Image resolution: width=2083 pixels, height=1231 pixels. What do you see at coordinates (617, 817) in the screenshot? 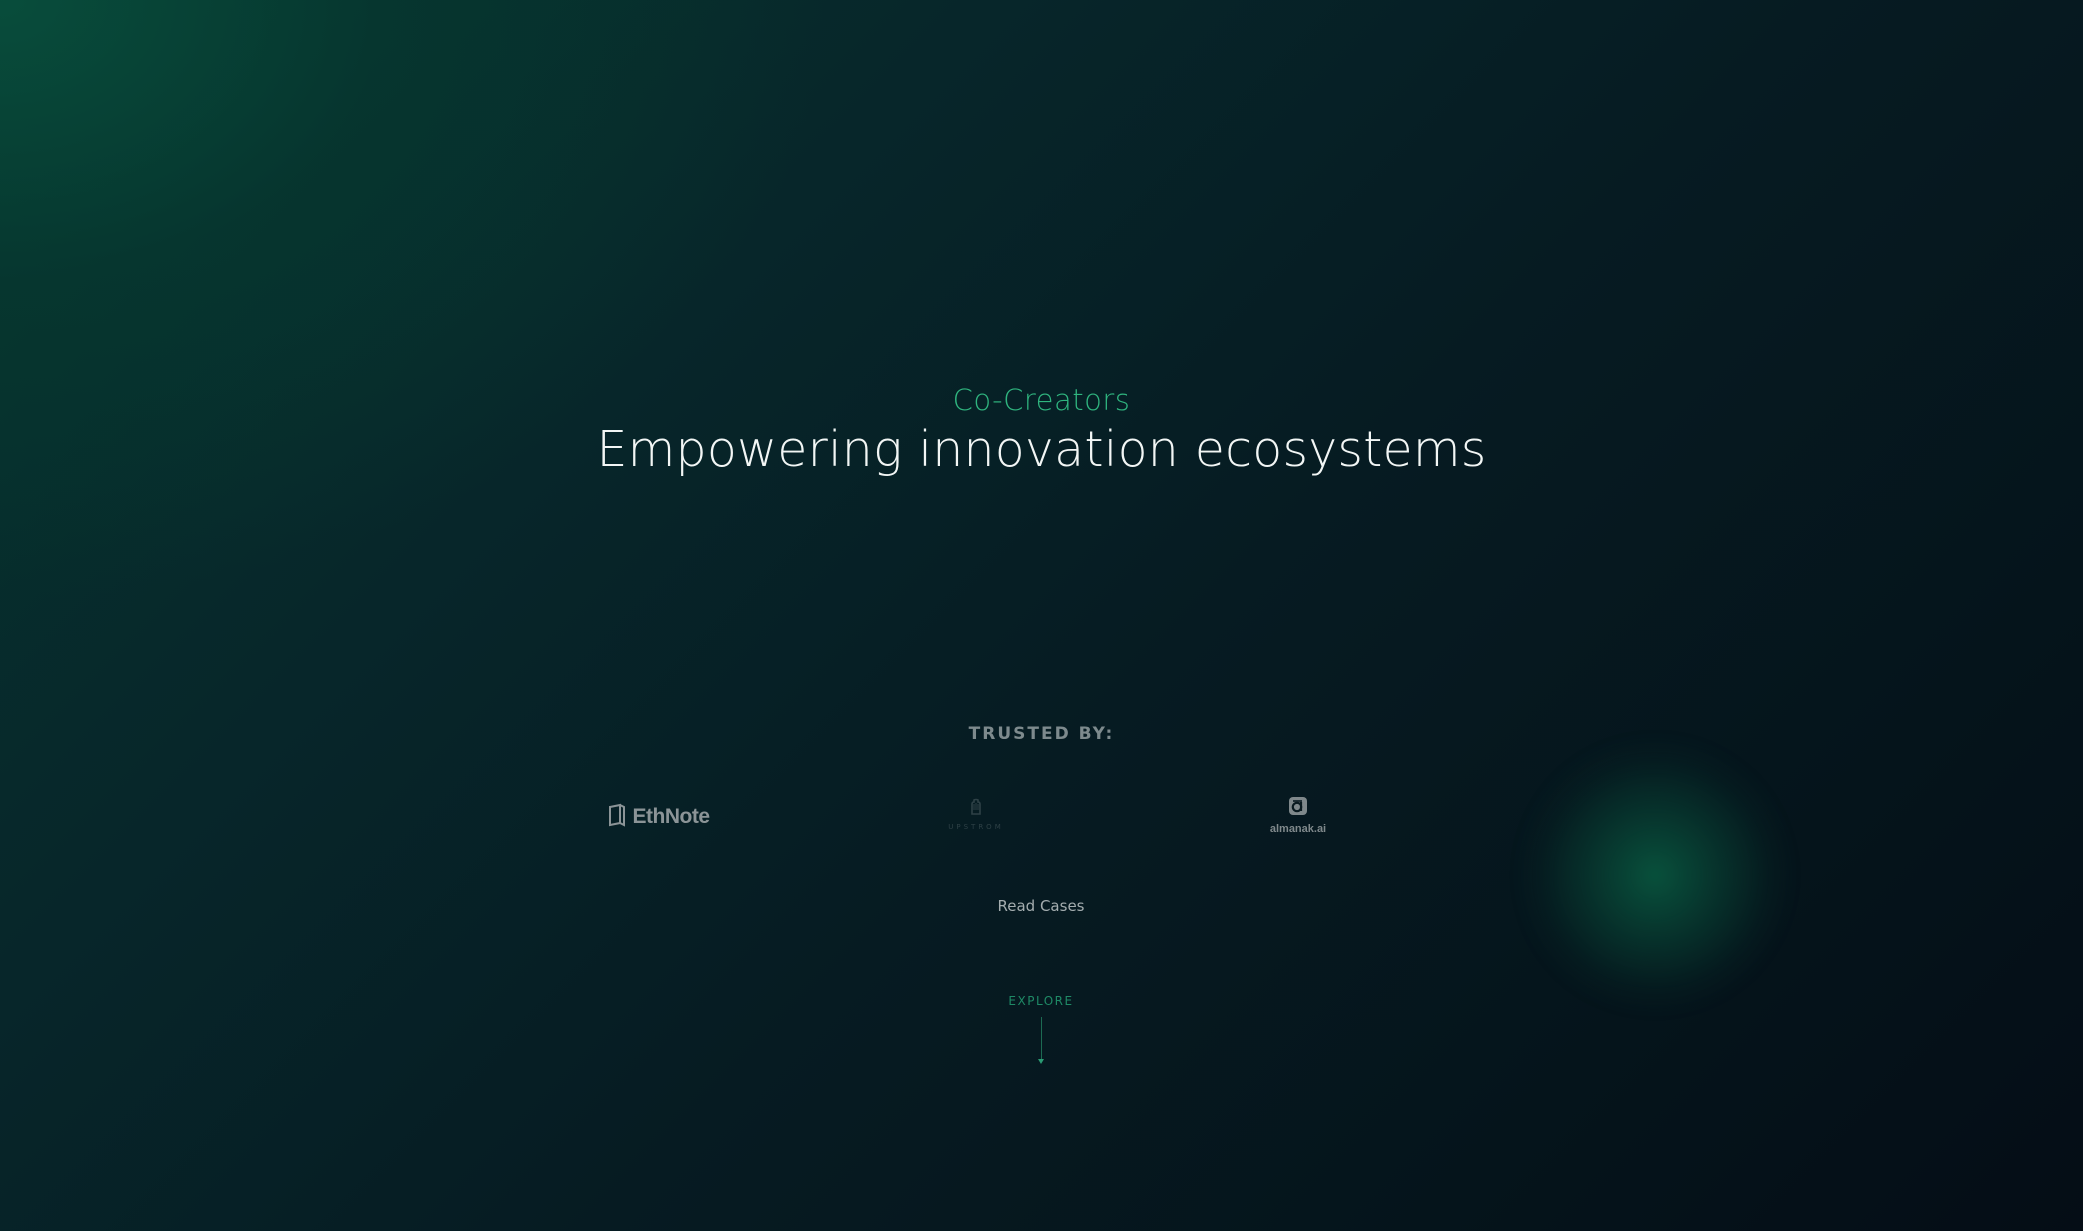
I see `book-icon` at bounding box center [617, 817].